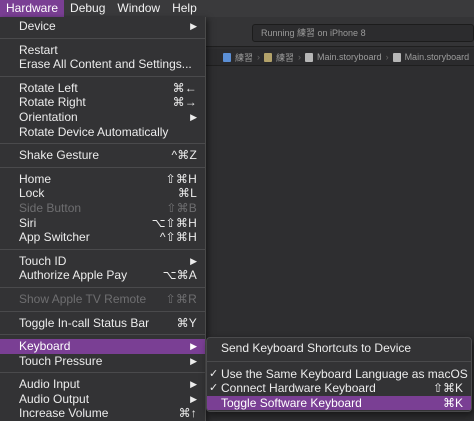 Image resolution: width=474 pixels, height=421 pixels. Describe the element at coordinates (73, 275) in the screenshot. I see `menu-item-label: Authorize Apple Pay` at that location.